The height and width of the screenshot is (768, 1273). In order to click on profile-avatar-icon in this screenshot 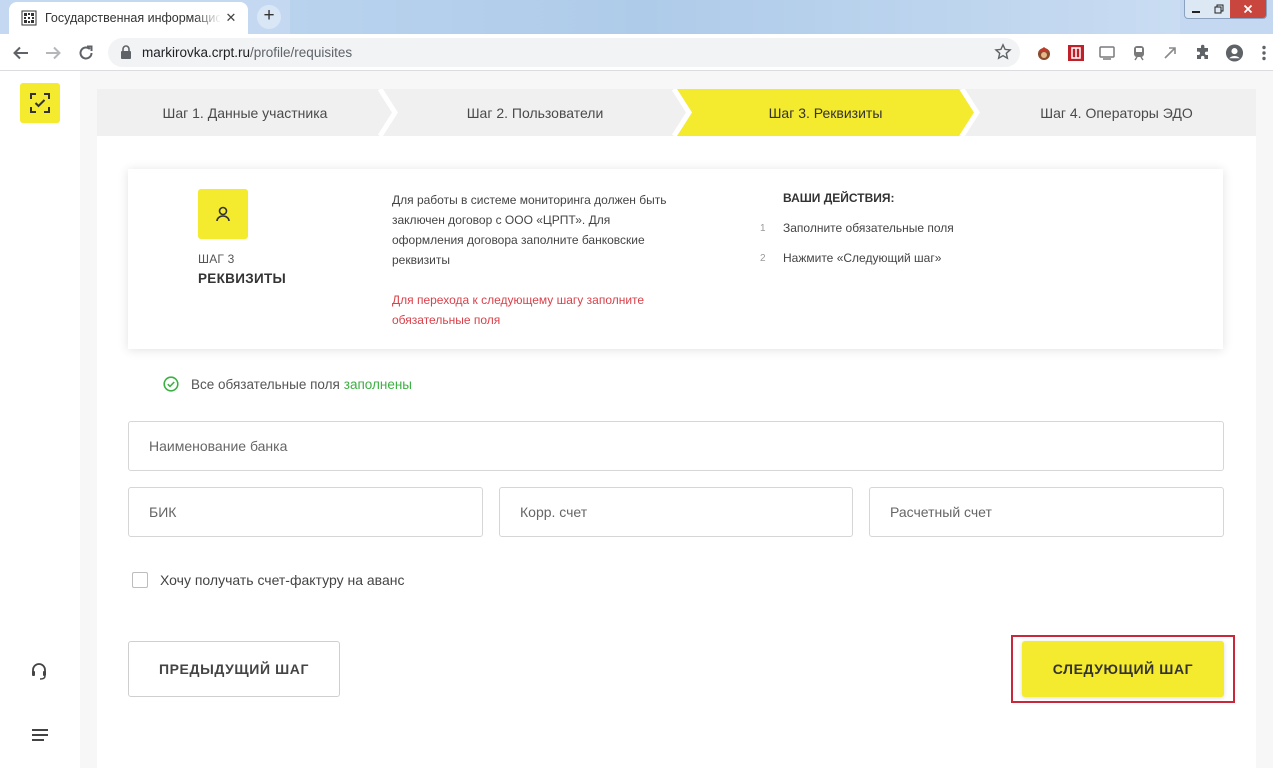, I will do `click(1234, 52)`.